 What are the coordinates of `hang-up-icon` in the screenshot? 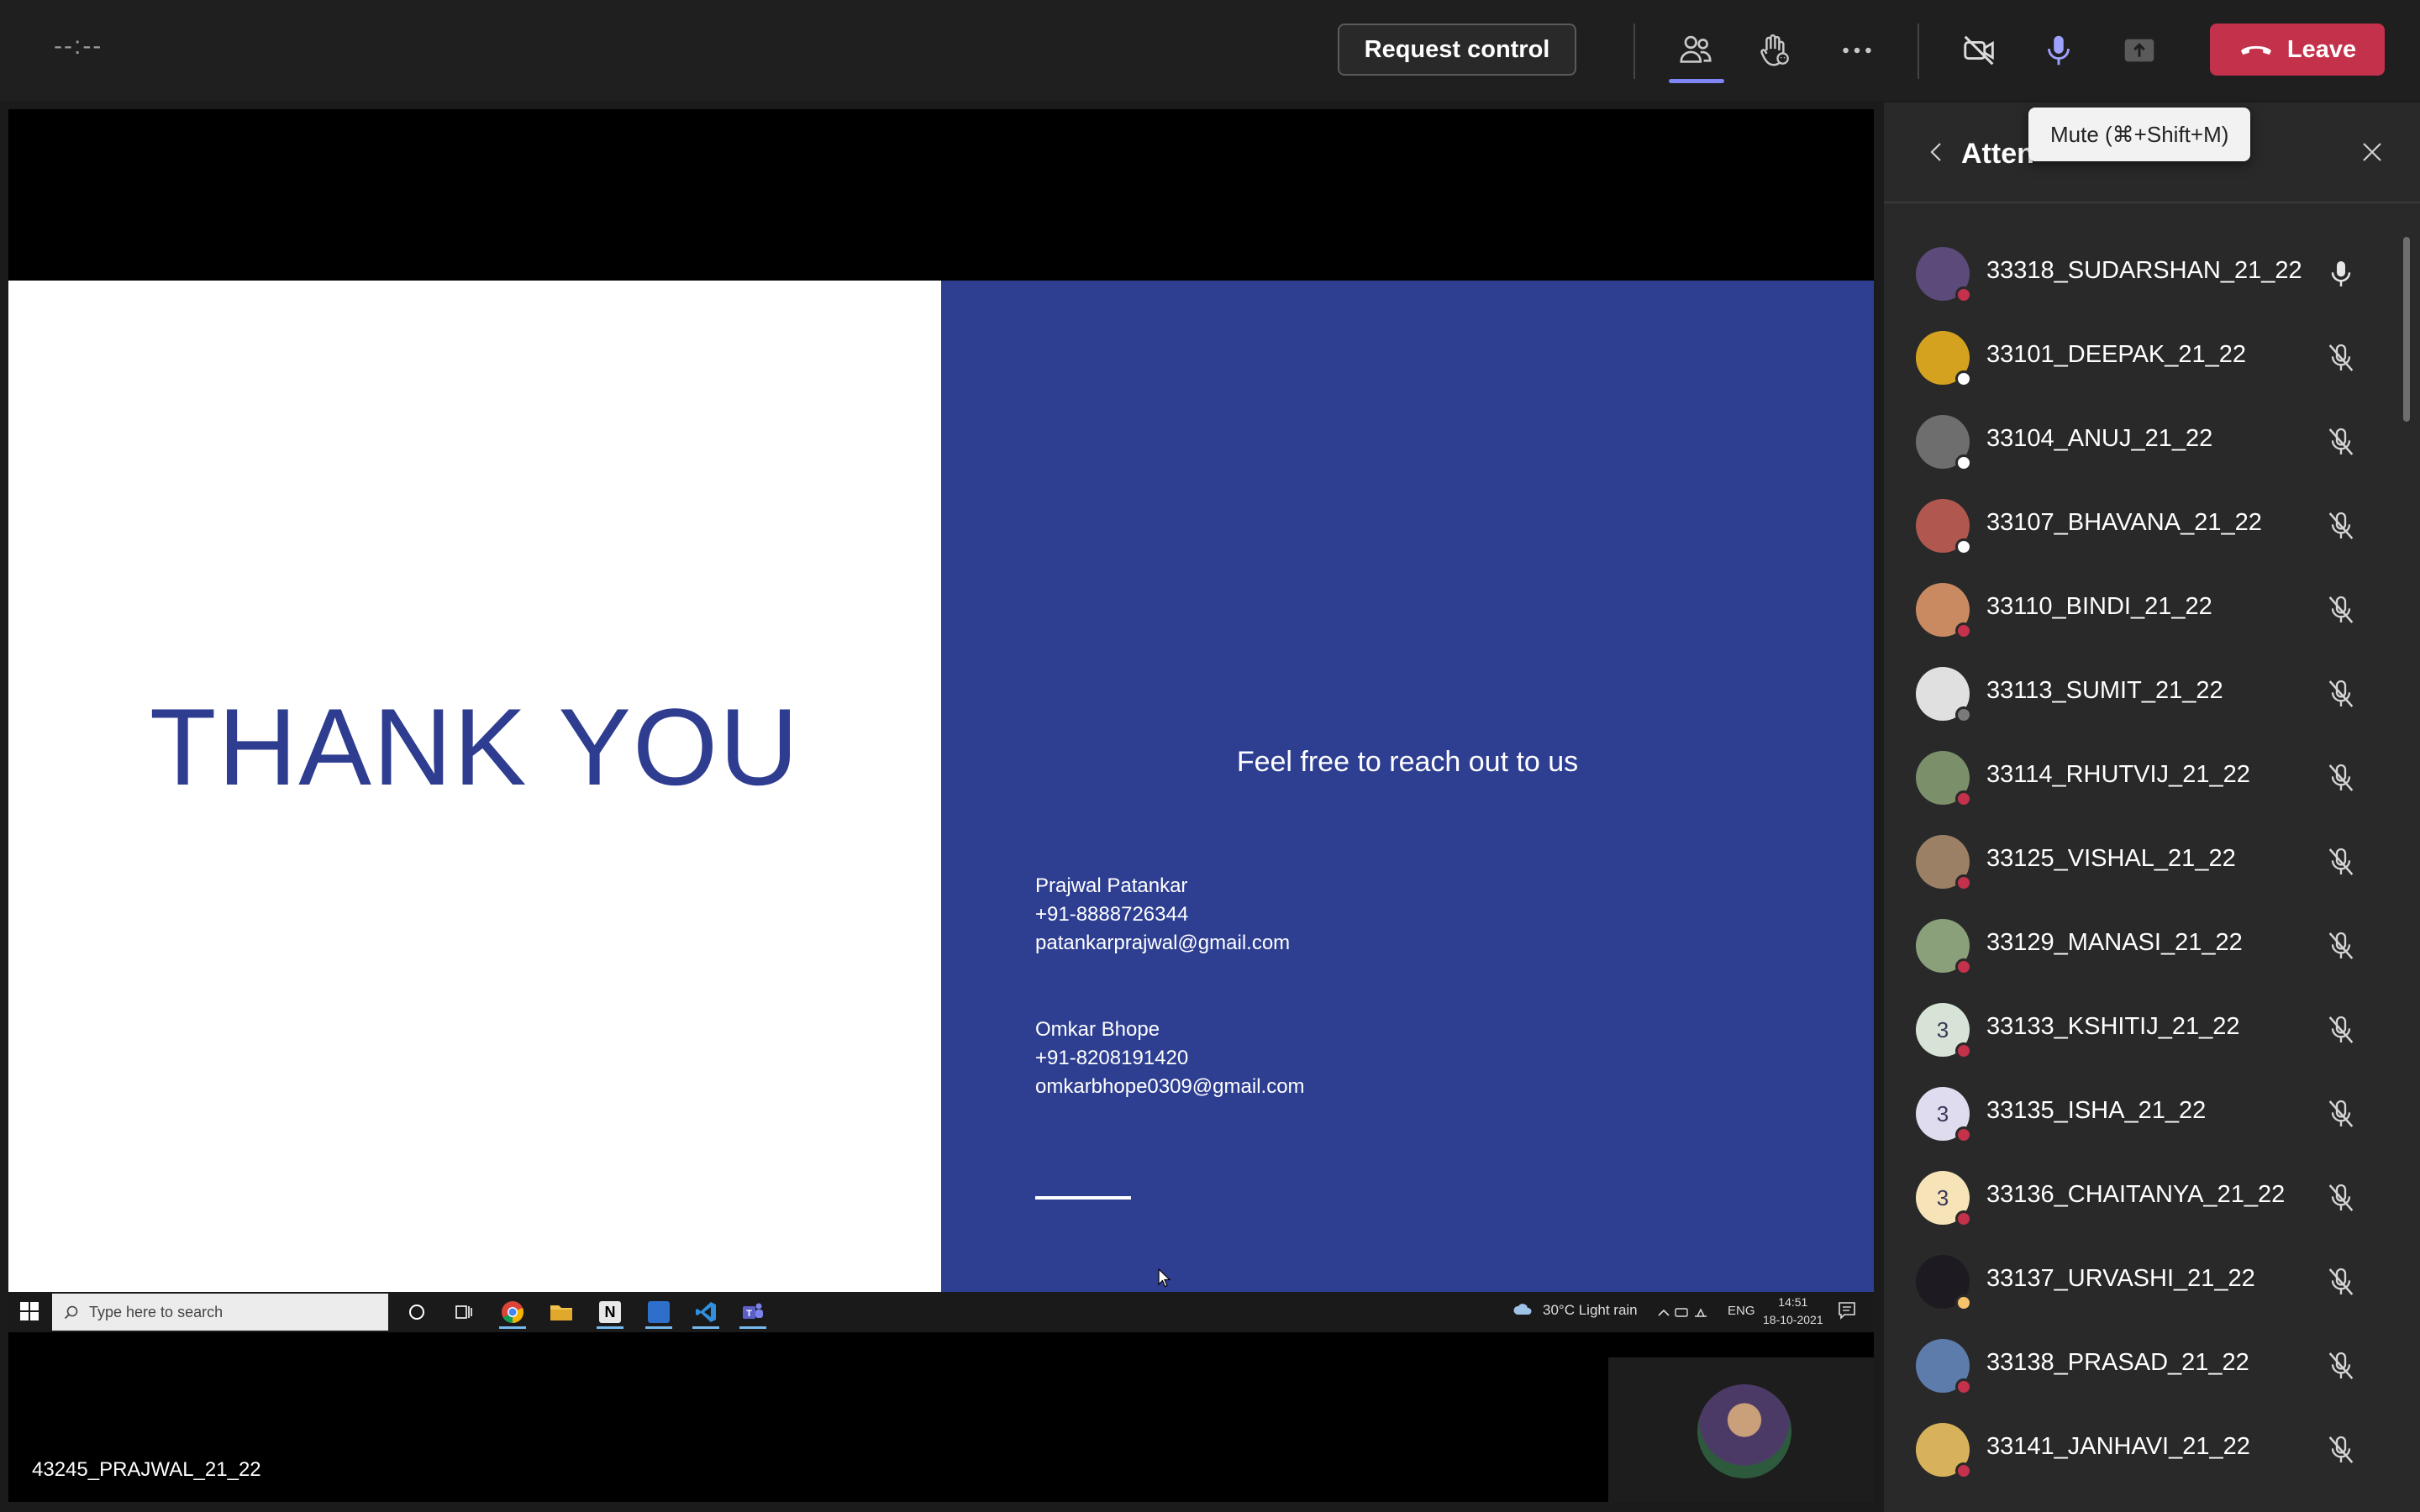 It's located at (2255, 50).